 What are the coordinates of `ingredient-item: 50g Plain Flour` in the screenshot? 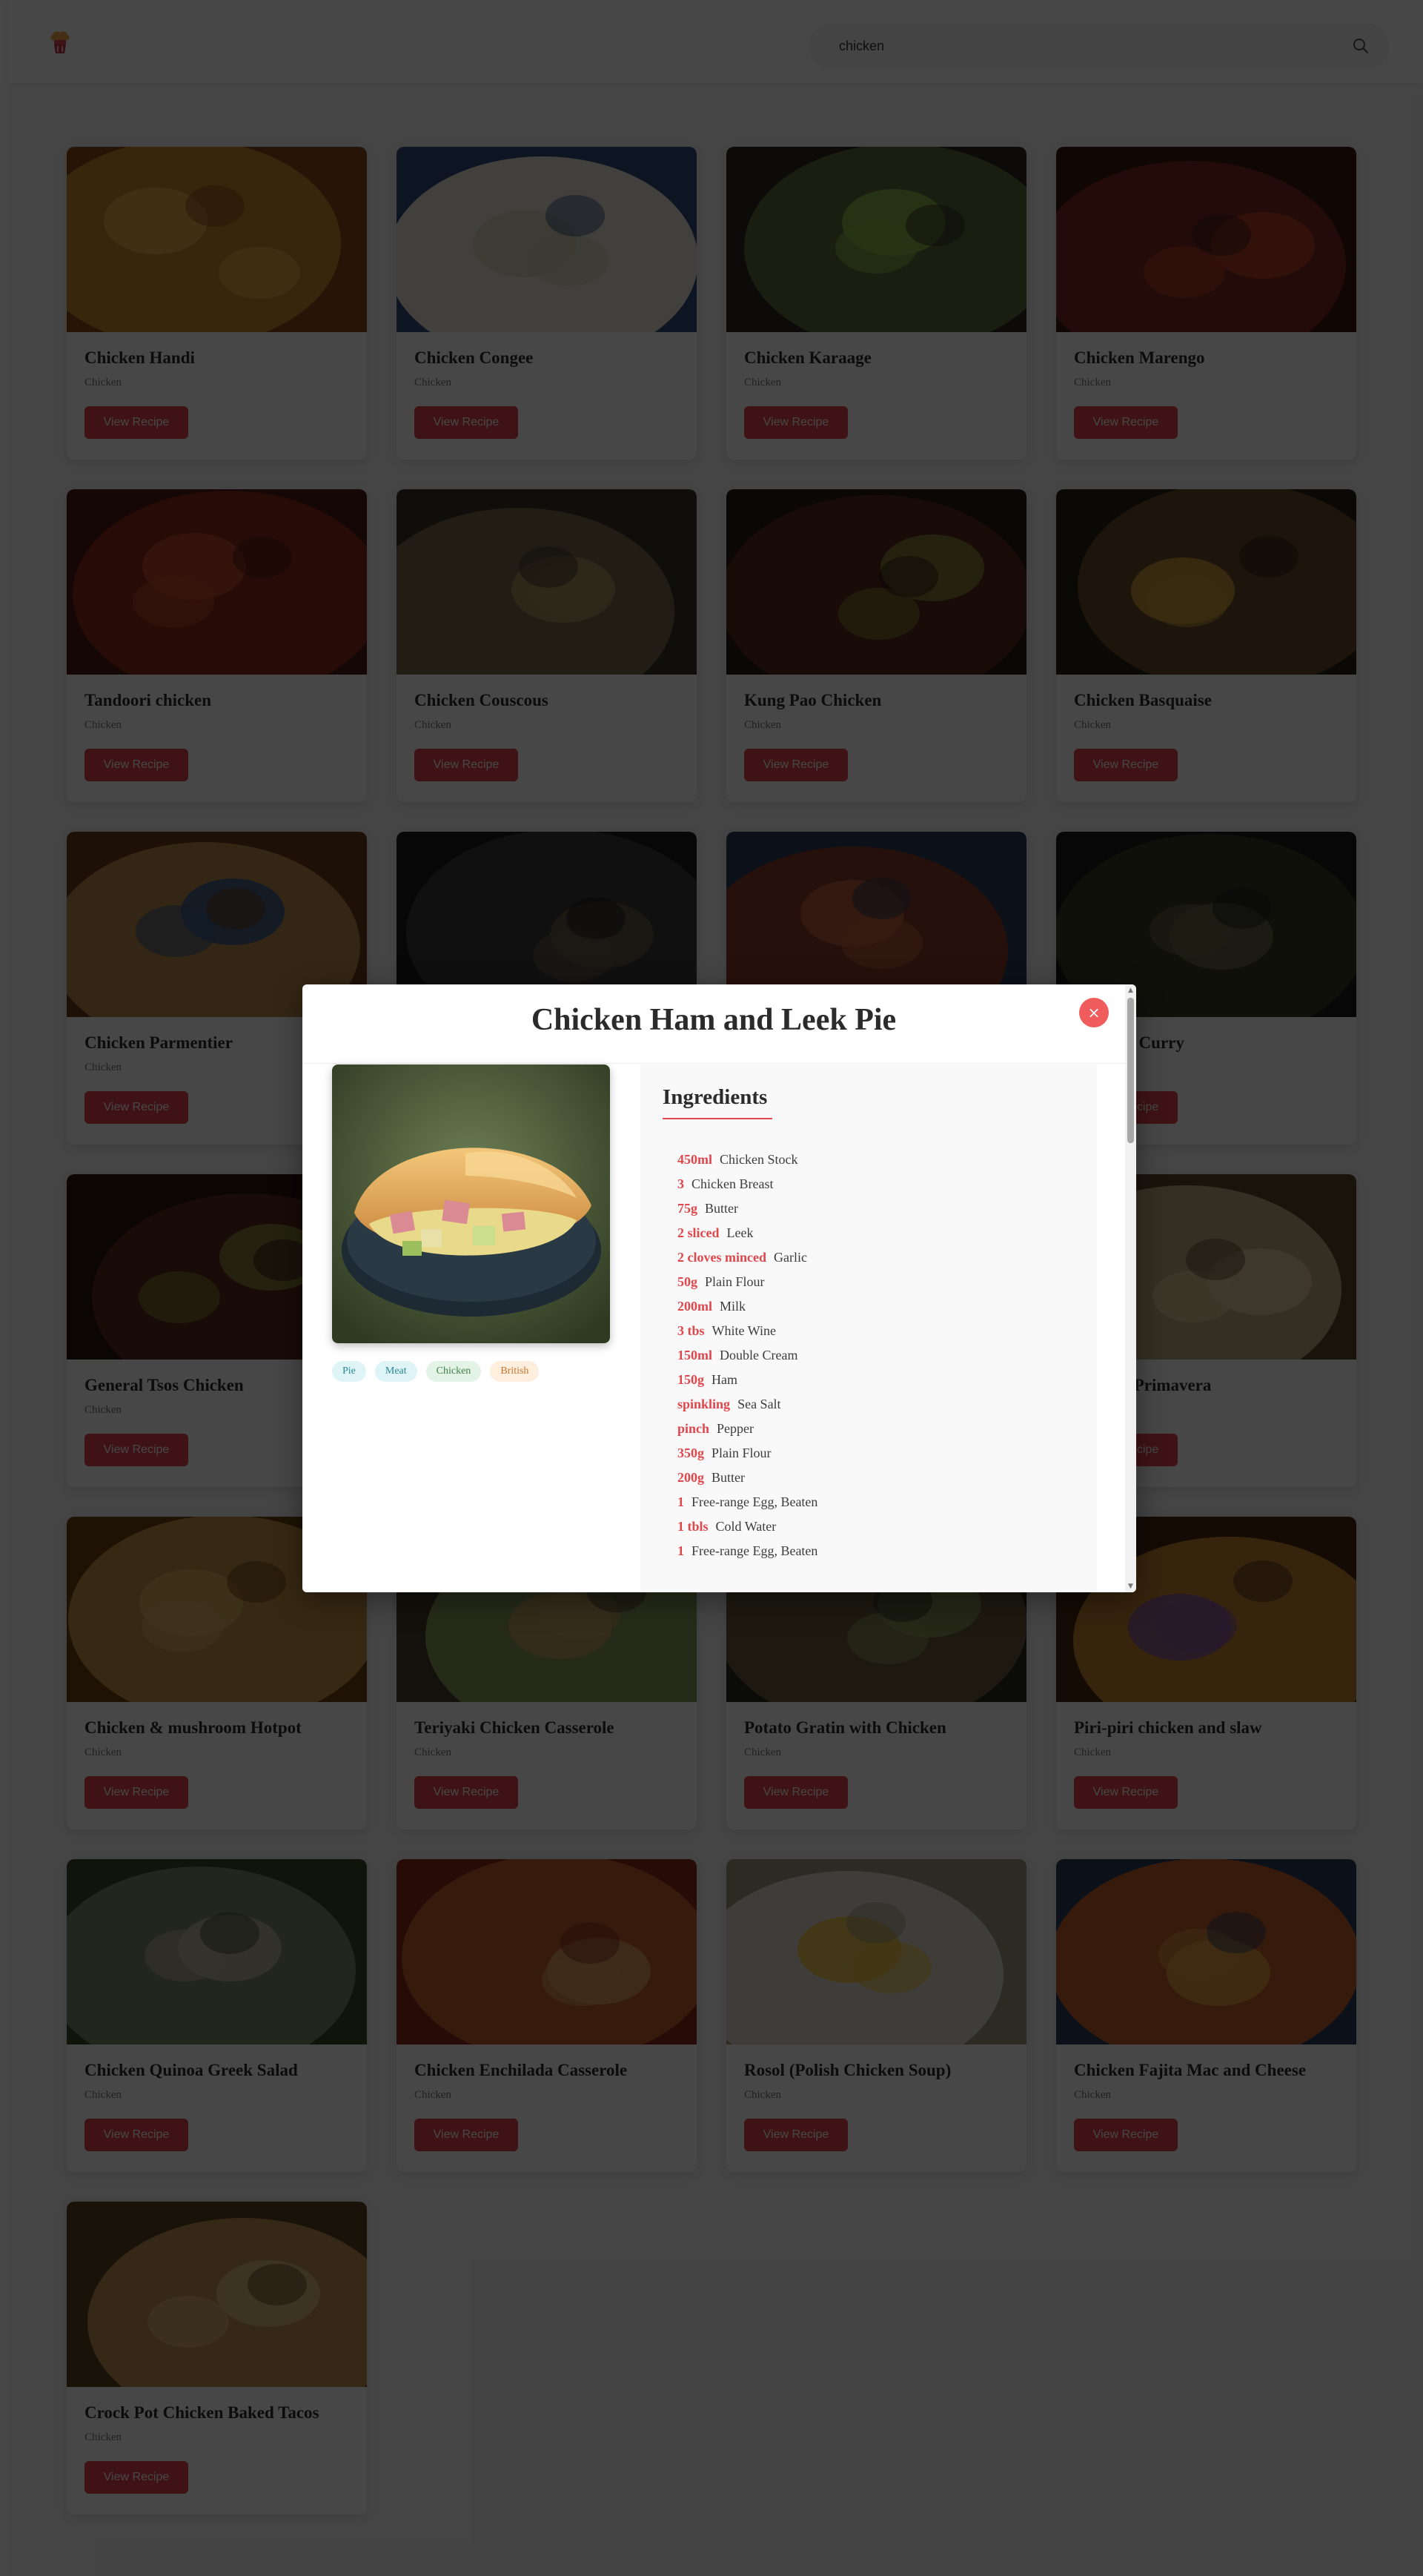 It's located at (747, 1286).